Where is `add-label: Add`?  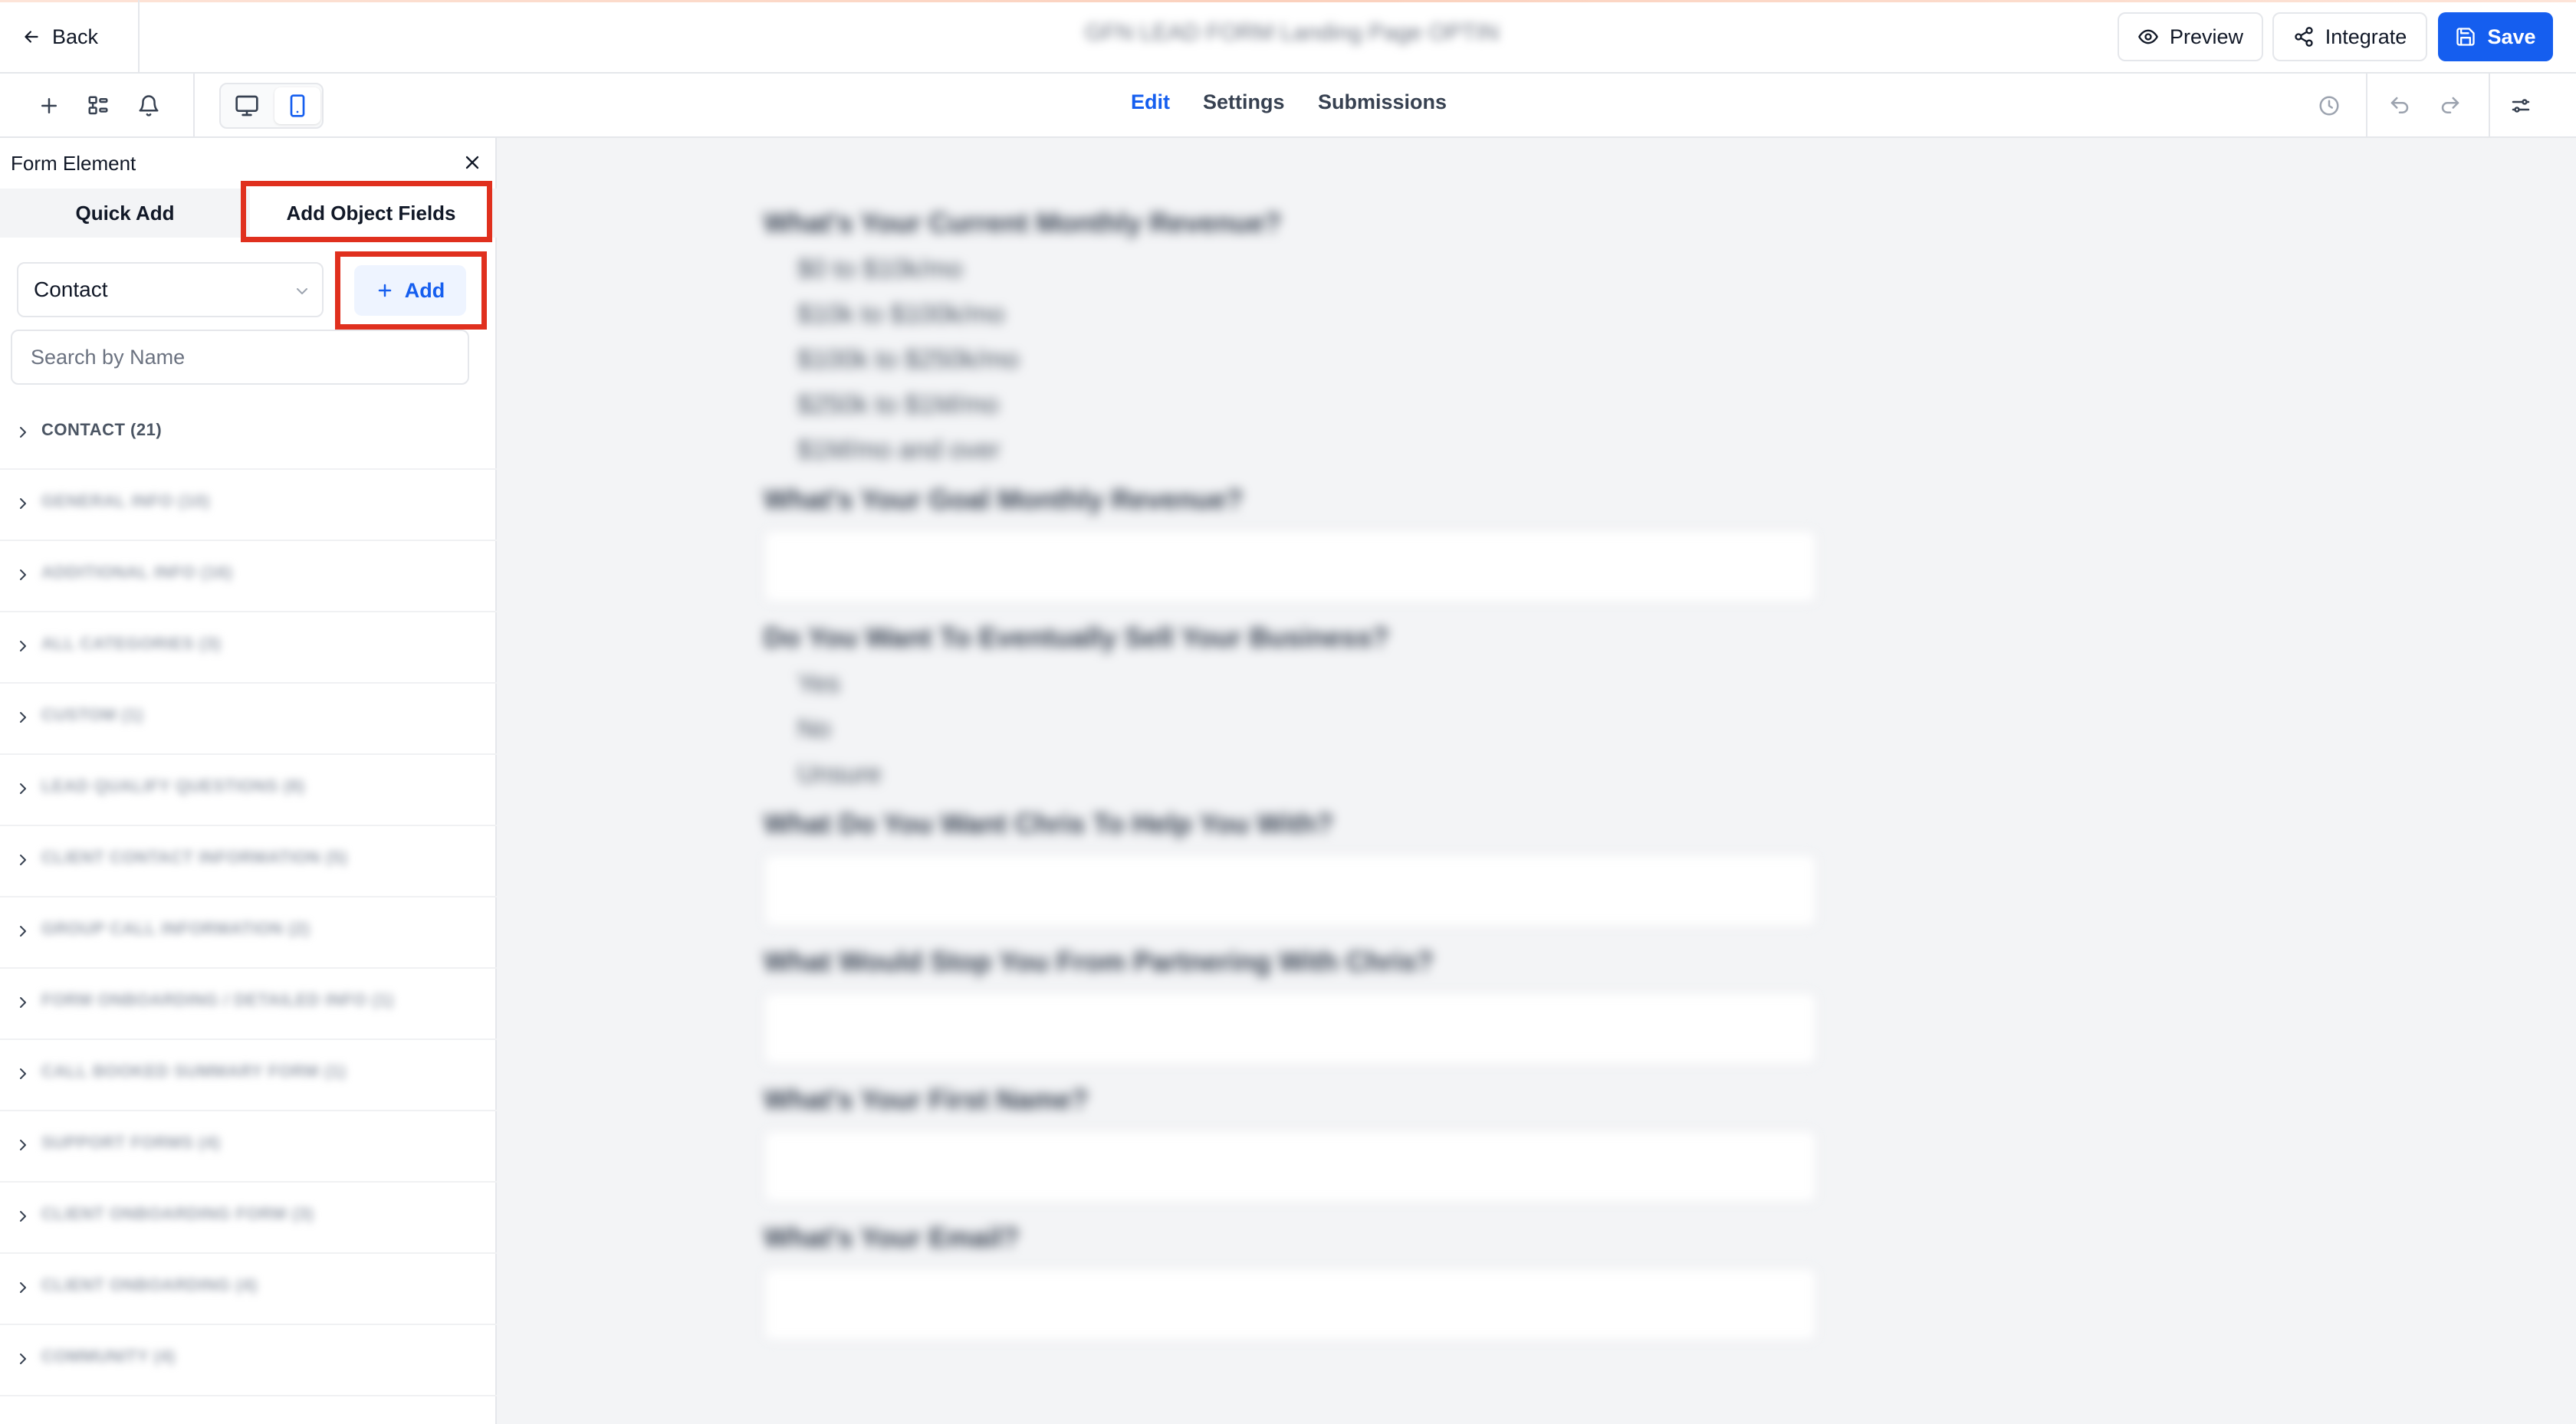
add-label: Add is located at coordinates (424, 290).